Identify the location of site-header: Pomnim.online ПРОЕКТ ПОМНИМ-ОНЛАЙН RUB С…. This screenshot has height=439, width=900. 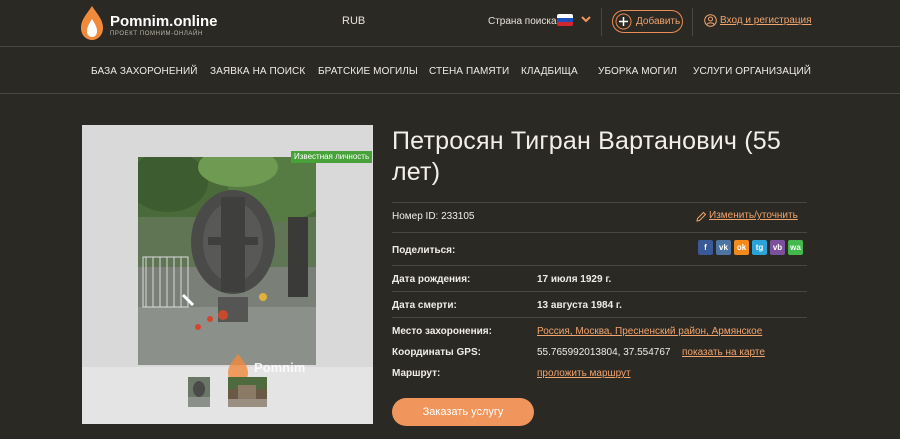
(450, 23).